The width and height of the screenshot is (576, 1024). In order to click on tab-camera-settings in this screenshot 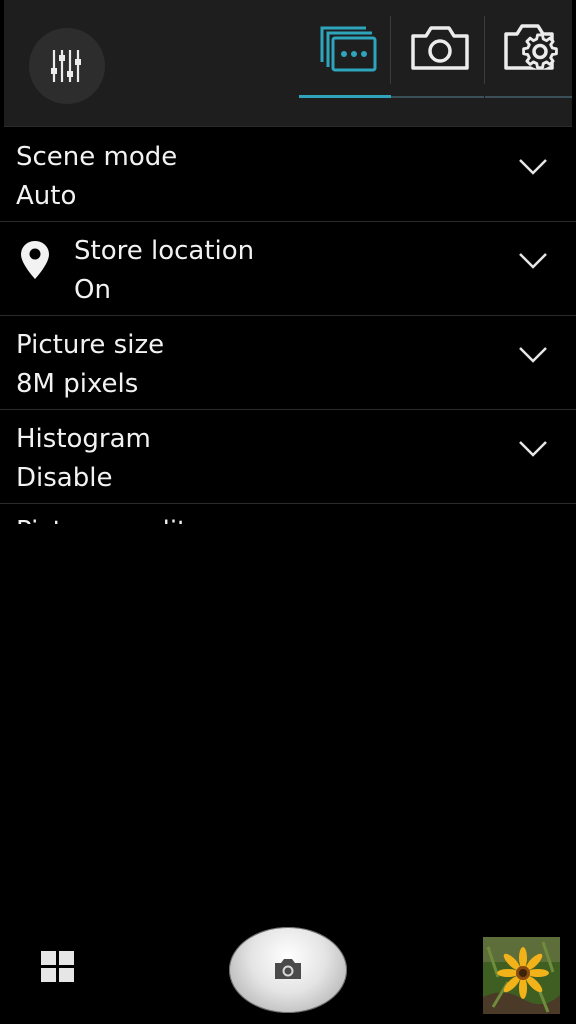, I will do `click(437, 49)`.